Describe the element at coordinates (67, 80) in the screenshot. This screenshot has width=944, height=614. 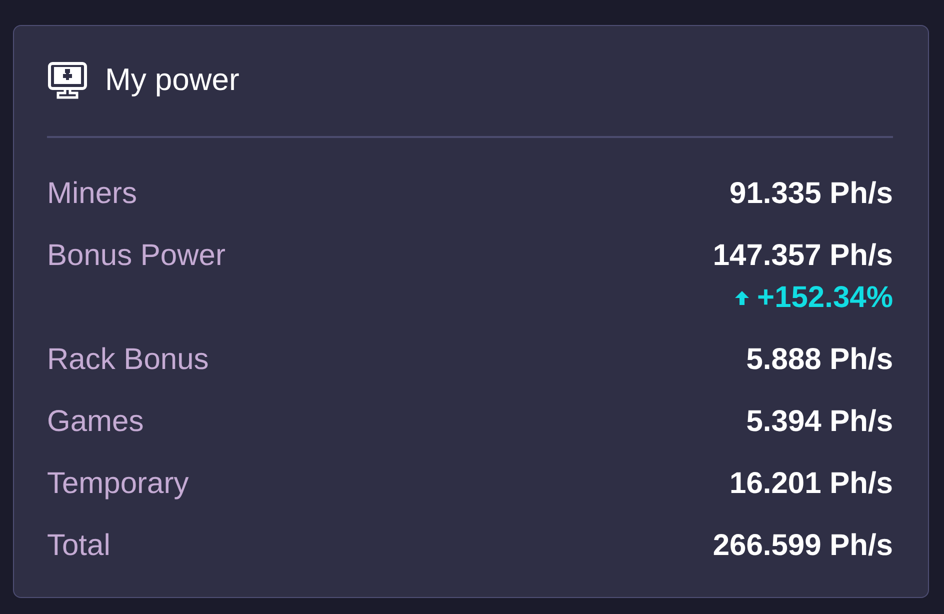
I see `monitor-icon` at that location.